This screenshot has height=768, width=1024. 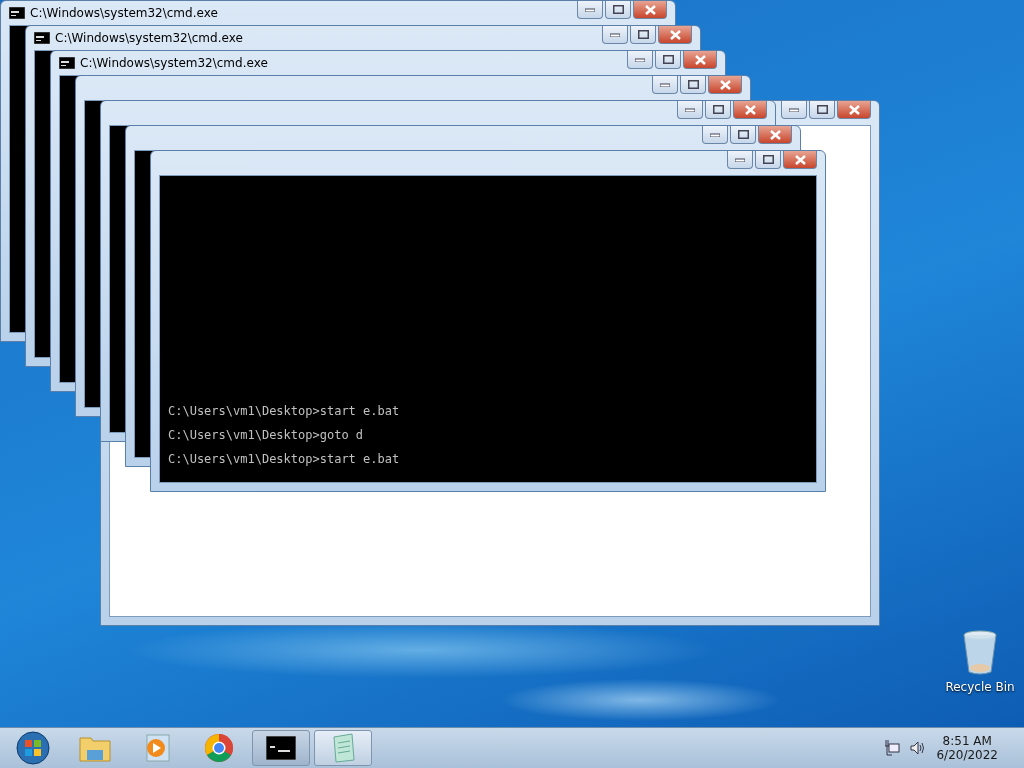 What do you see at coordinates (157, 748) in the screenshot?
I see `media-player-icon` at bounding box center [157, 748].